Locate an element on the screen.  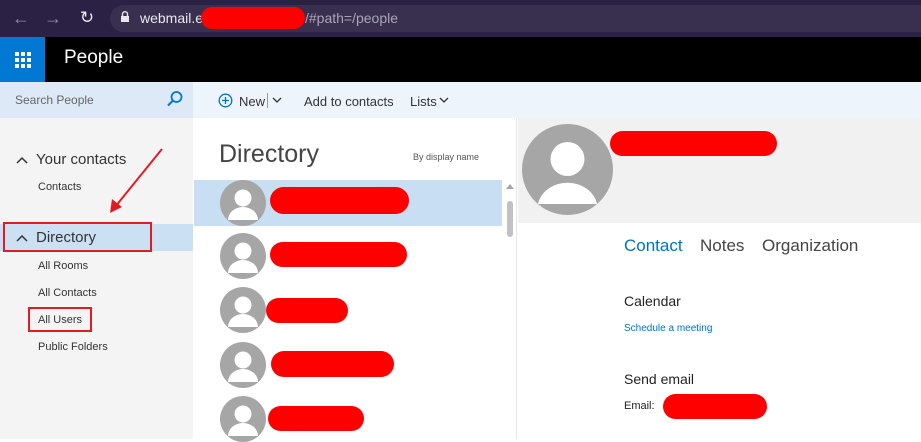
list-title: Directory is located at coordinates (269, 154).